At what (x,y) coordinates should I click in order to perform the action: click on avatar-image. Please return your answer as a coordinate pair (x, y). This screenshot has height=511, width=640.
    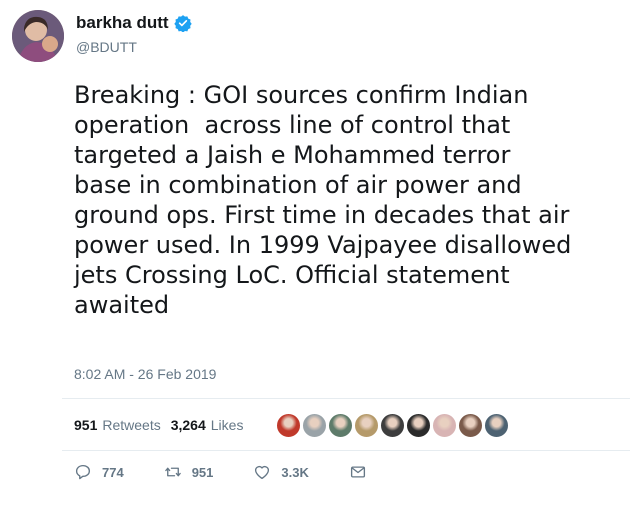
    Looking at the image, I should click on (38, 36).